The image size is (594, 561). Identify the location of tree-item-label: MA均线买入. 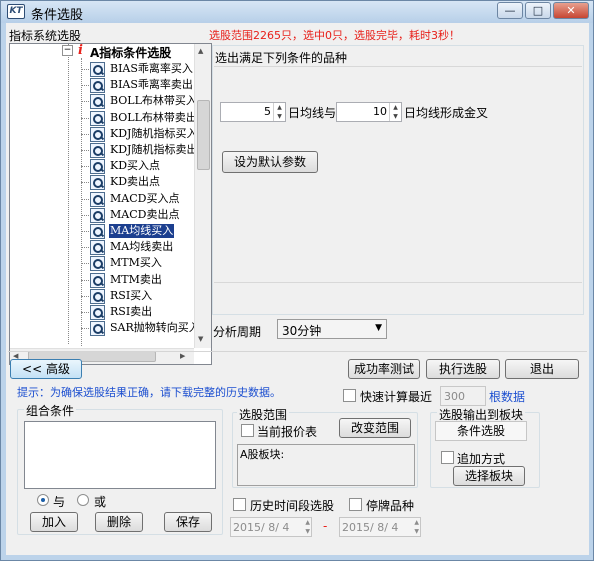
(142, 231).